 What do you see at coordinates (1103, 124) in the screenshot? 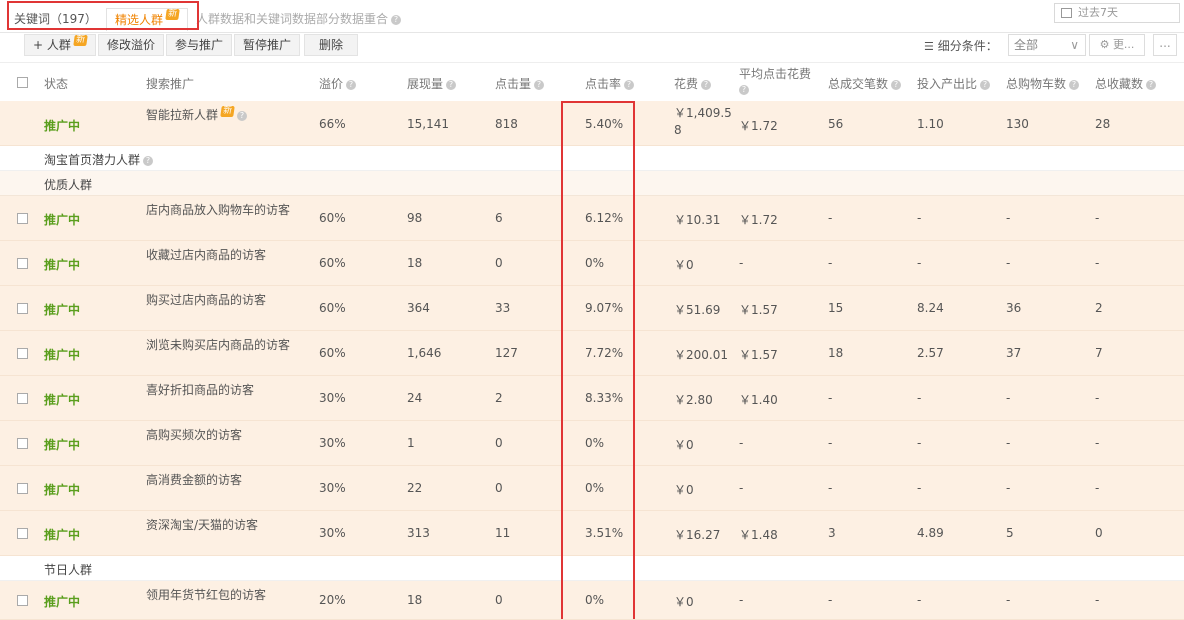
I see `fav-value: 28` at bounding box center [1103, 124].